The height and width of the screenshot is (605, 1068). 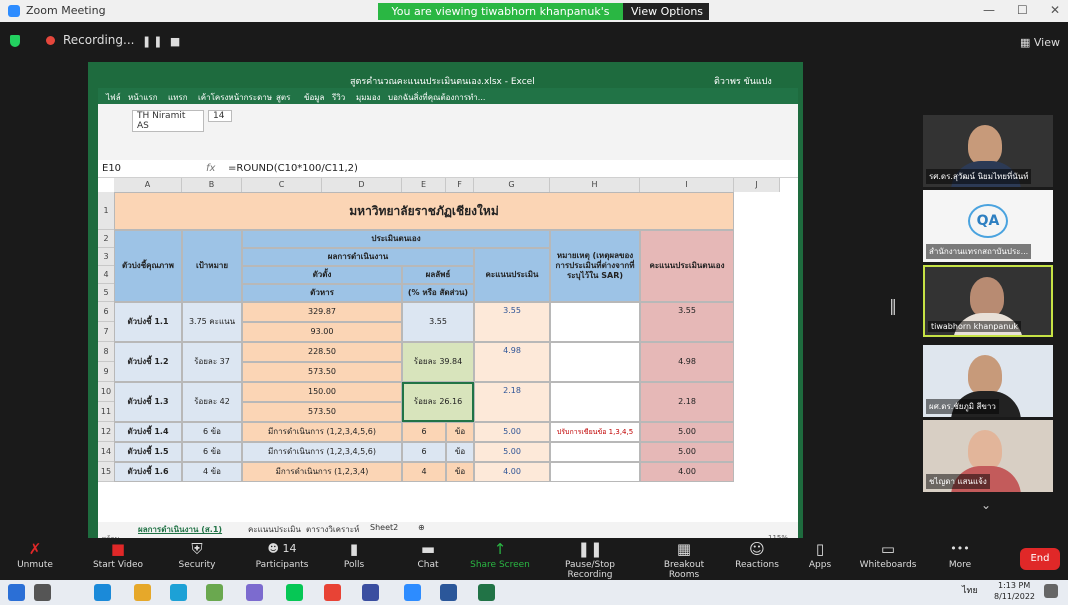 I want to click on header-self-assessment: ประเมินตนเอง, so click(x=396, y=239).